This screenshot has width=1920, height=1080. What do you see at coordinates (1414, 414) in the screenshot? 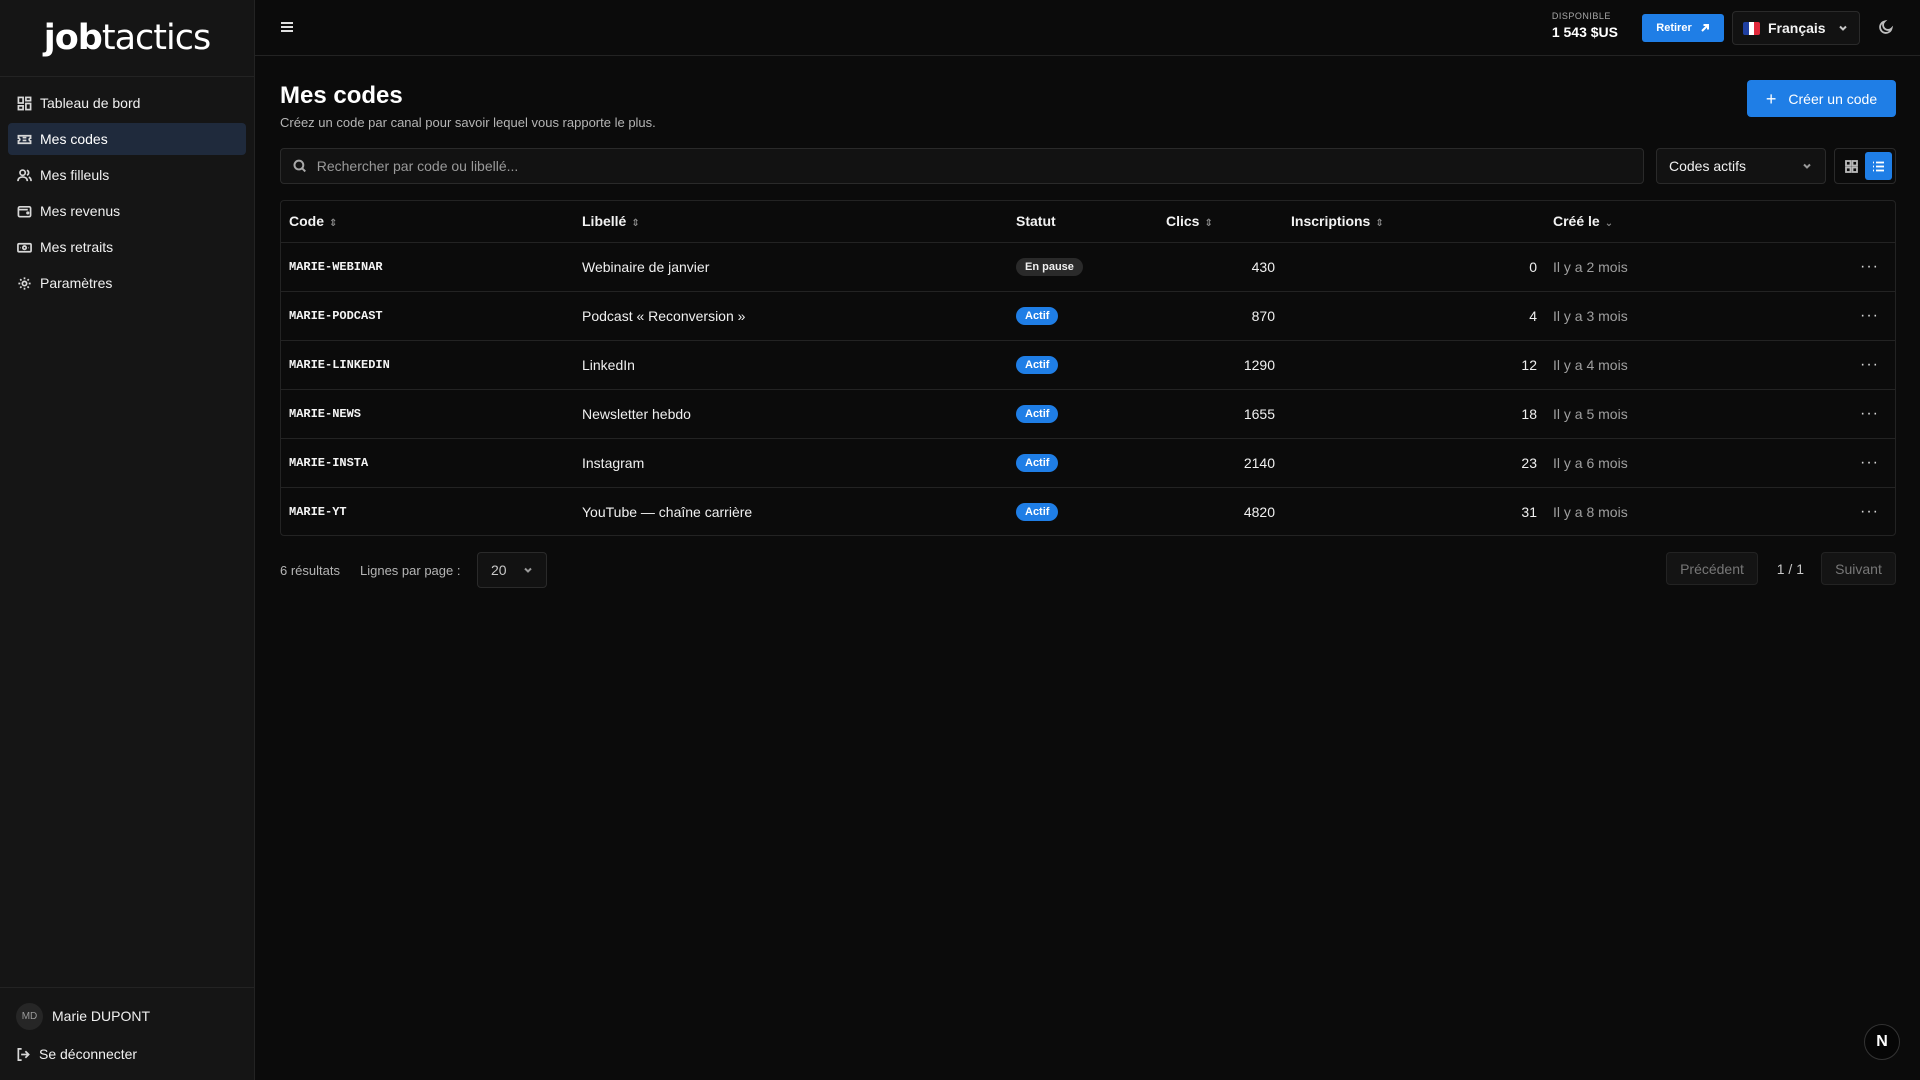
I see `signups-cell: 18` at bounding box center [1414, 414].